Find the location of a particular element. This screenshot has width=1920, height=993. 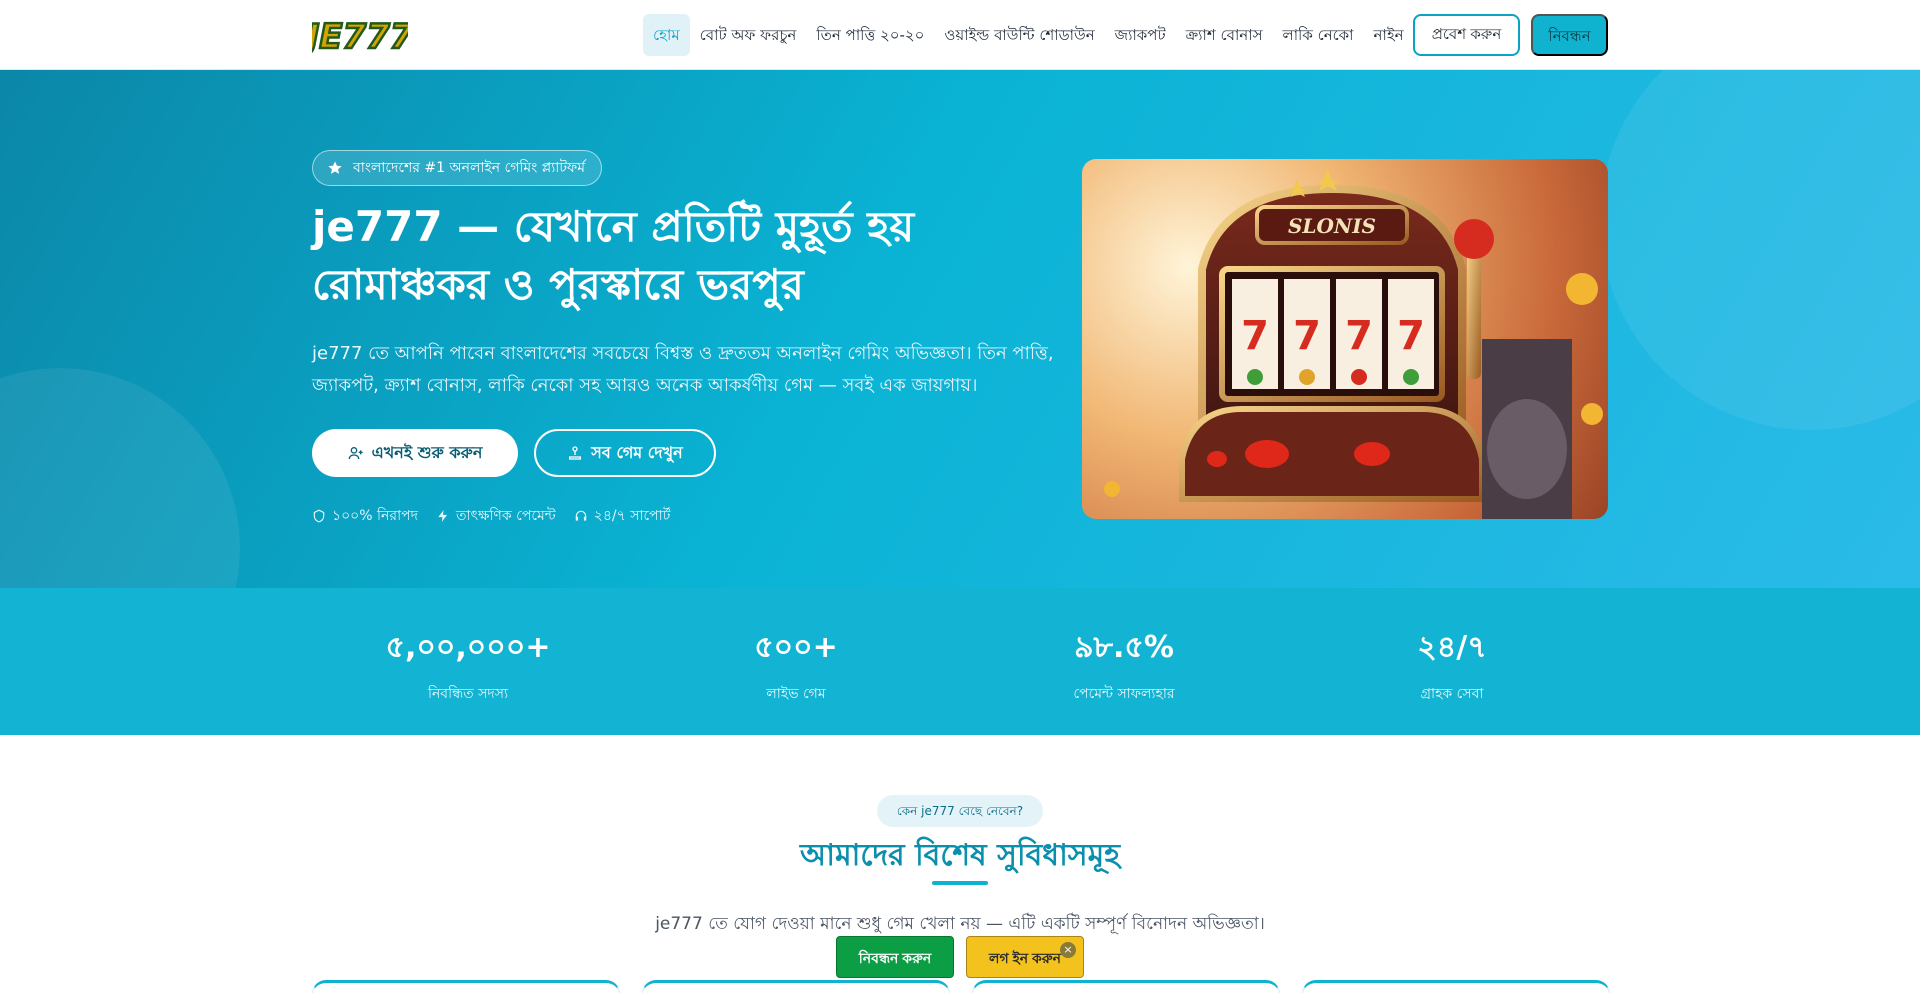

feature-support: ২৪/৭ সাপোর্ট is located at coordinates (622, 516).